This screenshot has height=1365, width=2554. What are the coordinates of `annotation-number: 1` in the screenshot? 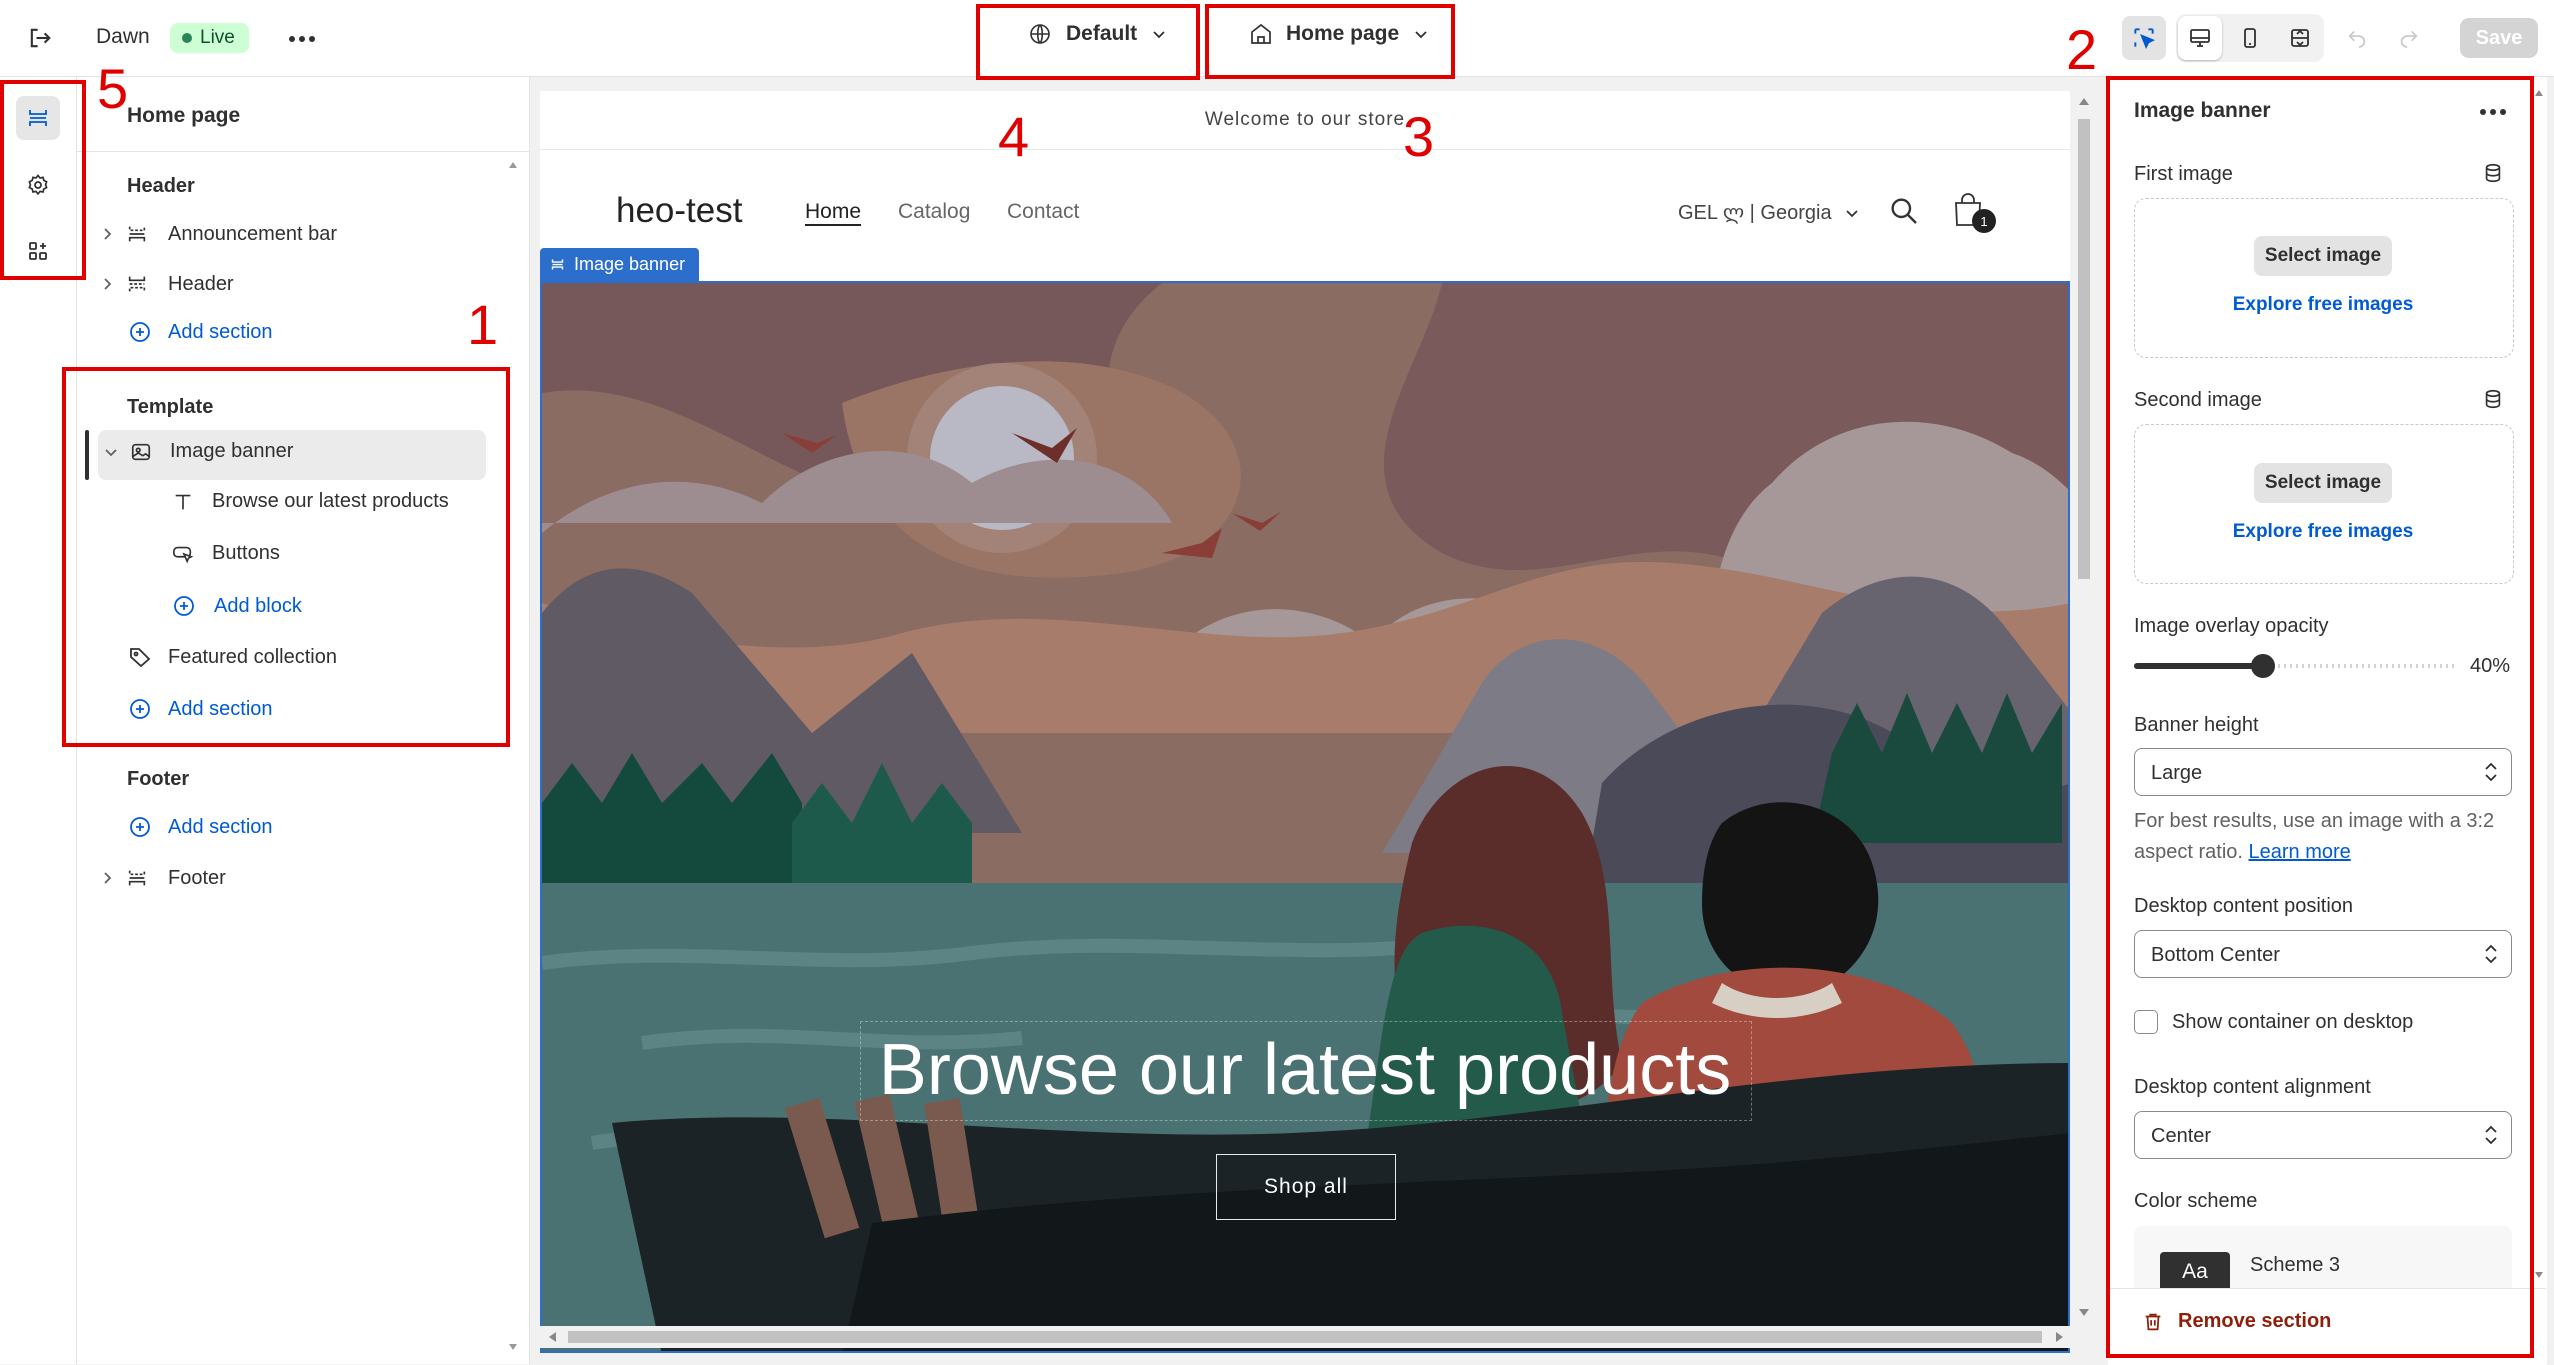 It's located at (483, 324).